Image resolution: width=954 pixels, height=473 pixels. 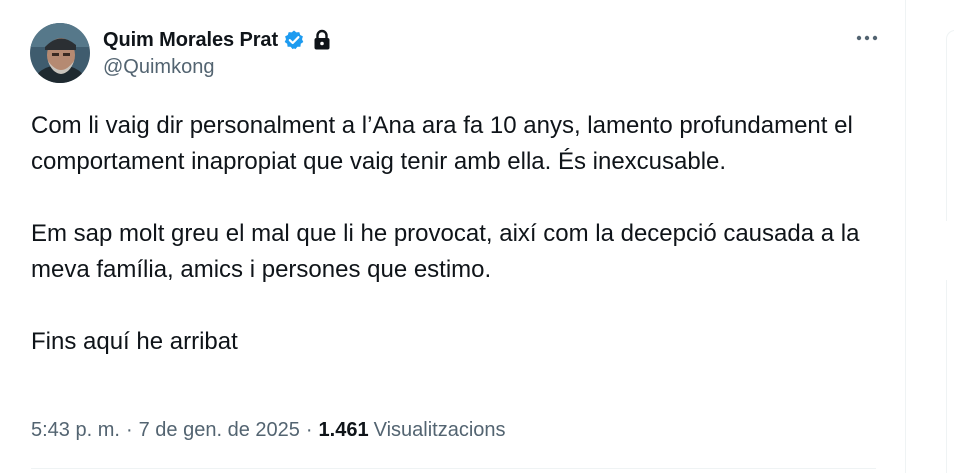 I want to click on verified-badge-icon, so click(x=294, y=40).